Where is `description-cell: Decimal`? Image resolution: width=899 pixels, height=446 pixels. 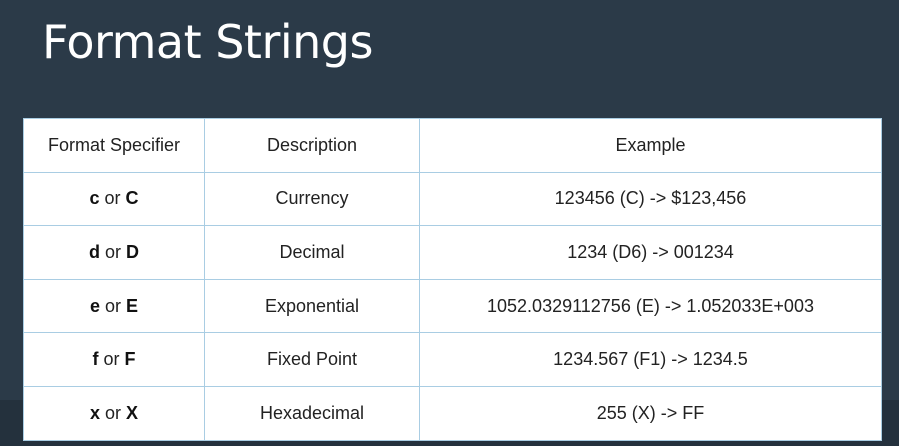 description-cell: Decimal is located at coordinates (312, 252).